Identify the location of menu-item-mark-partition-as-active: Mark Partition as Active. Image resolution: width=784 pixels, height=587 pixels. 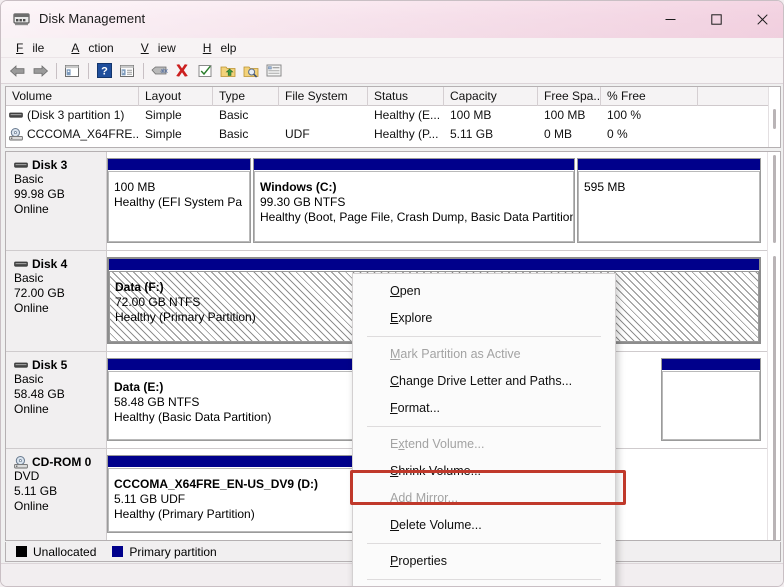
(455, 354).